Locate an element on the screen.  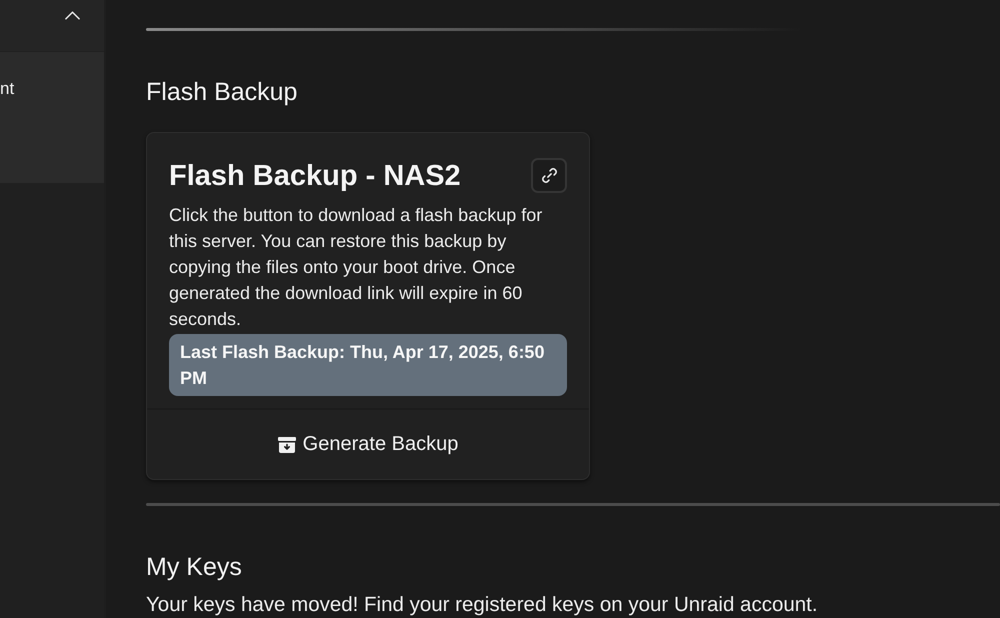
last-backup-status: Last Flash Backup: Thu, Apr 17, 2025, 6:50 PM is located at coordinates (368, 365).